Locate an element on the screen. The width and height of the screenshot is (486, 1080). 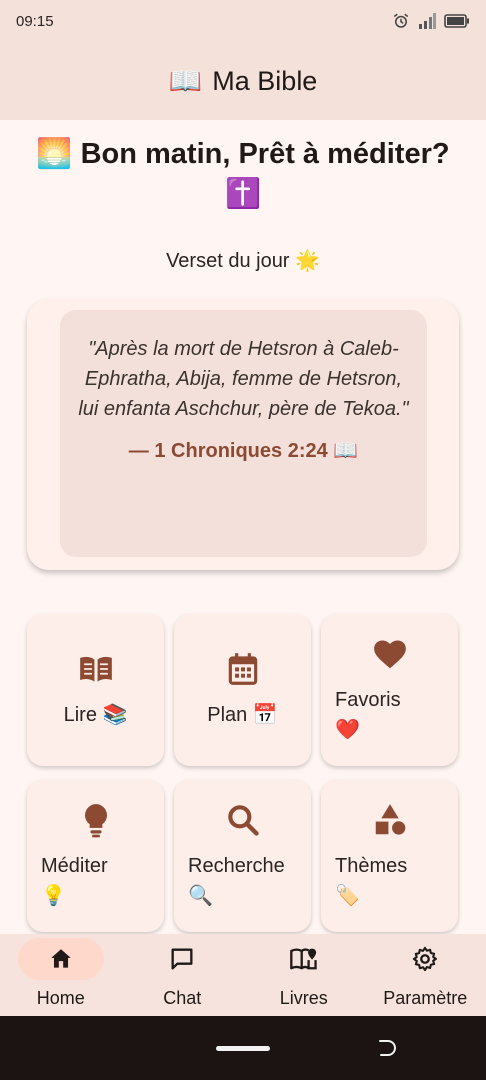
verse-reference: — 1 Chroniques 2:24 📖 is located at coordinates (243, 451).